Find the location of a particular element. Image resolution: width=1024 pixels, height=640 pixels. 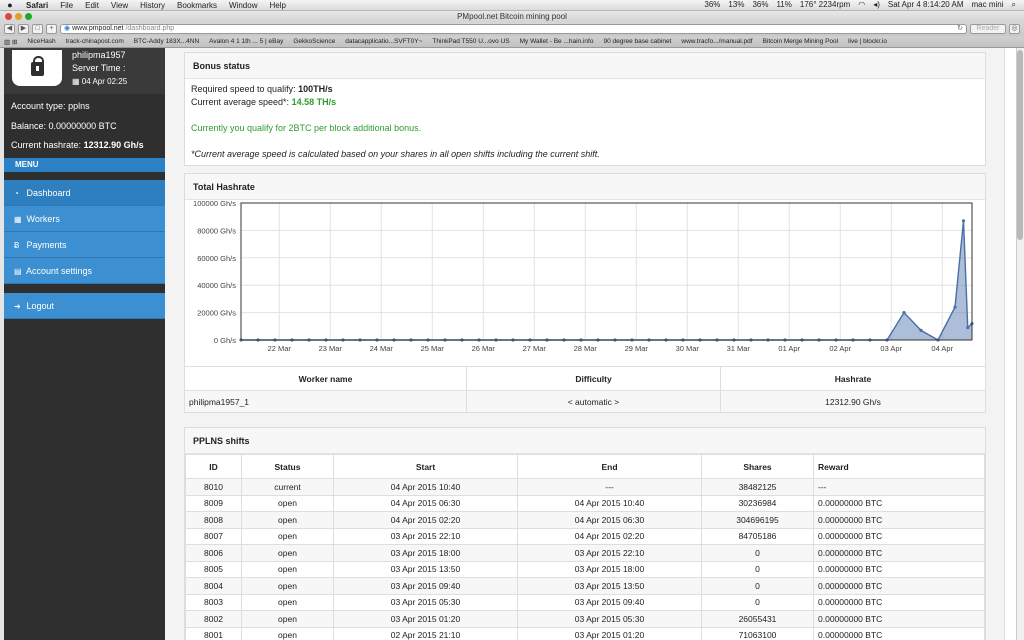

col-id: ID is located at coordinates (213, 466).